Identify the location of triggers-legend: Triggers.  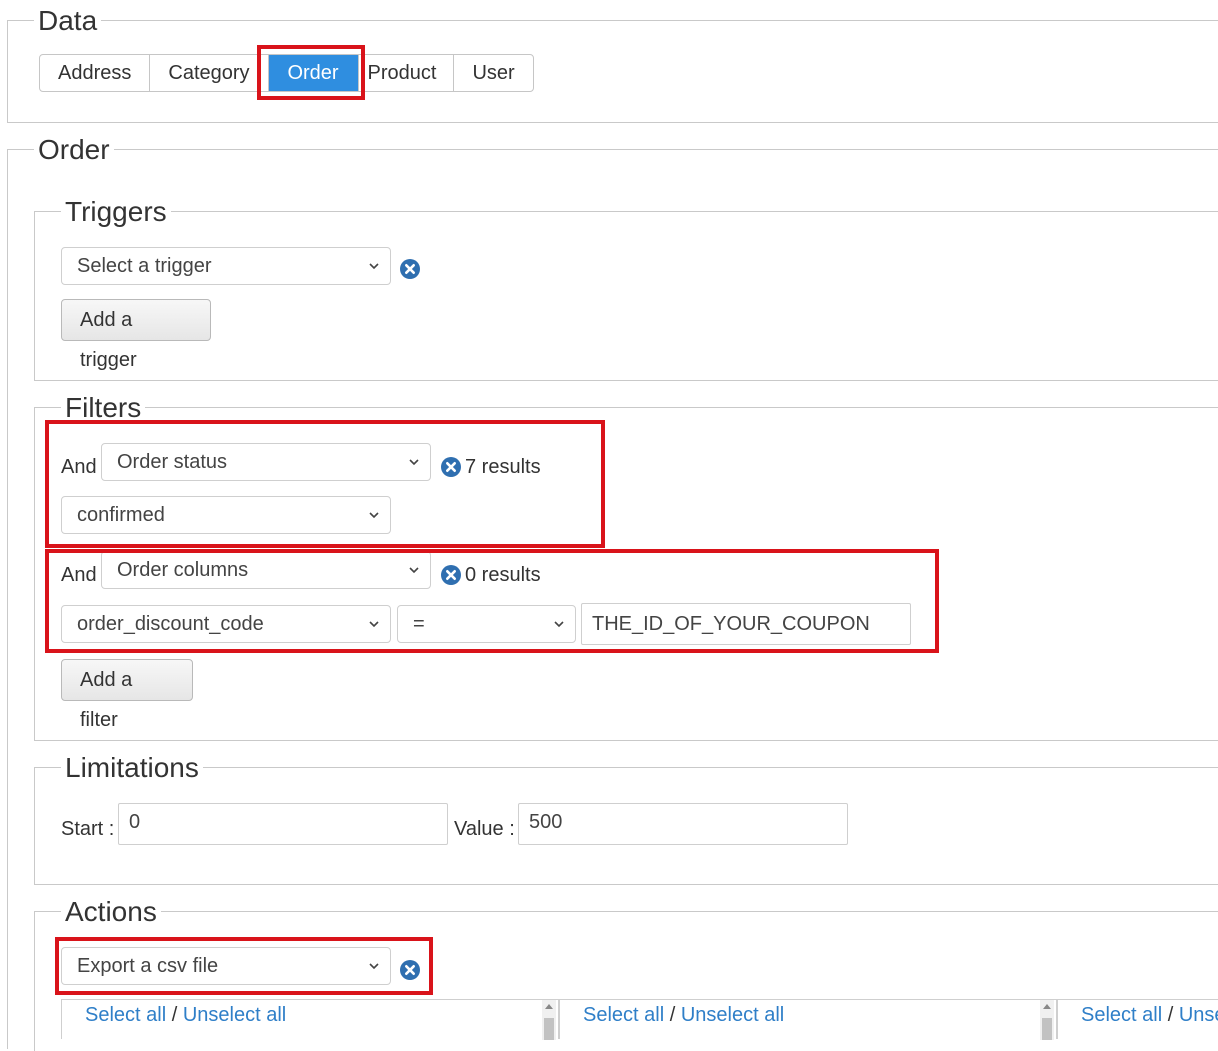
(116, 212).